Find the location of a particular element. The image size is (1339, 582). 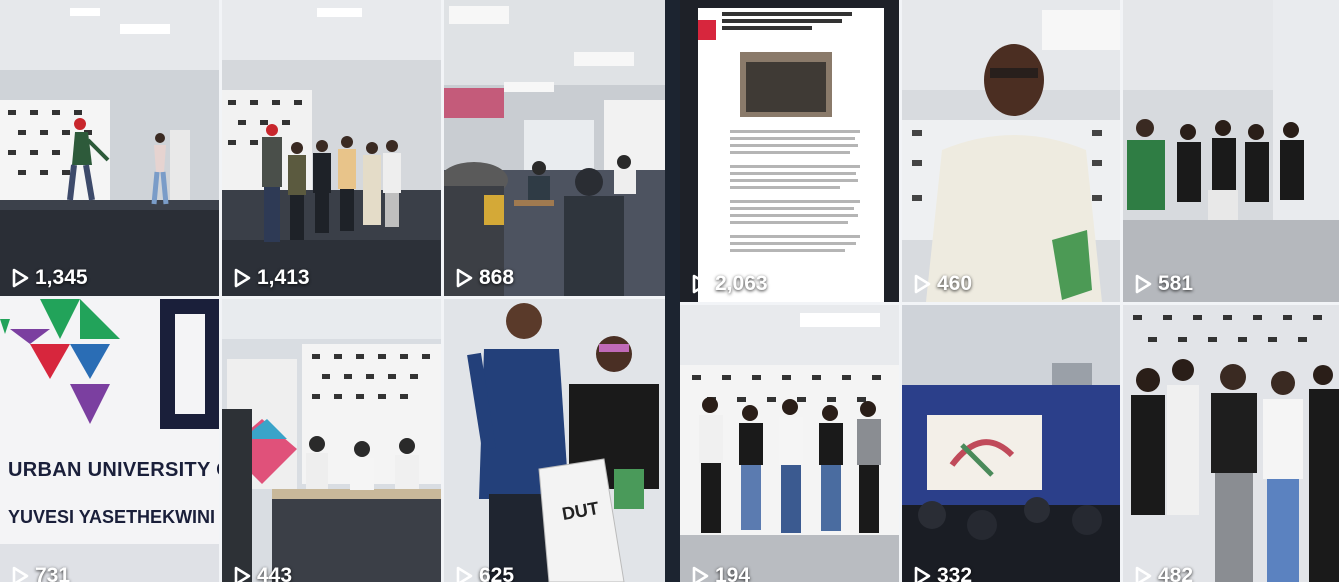

view-count-label: 2,063 is located at coordinates (741, 283).